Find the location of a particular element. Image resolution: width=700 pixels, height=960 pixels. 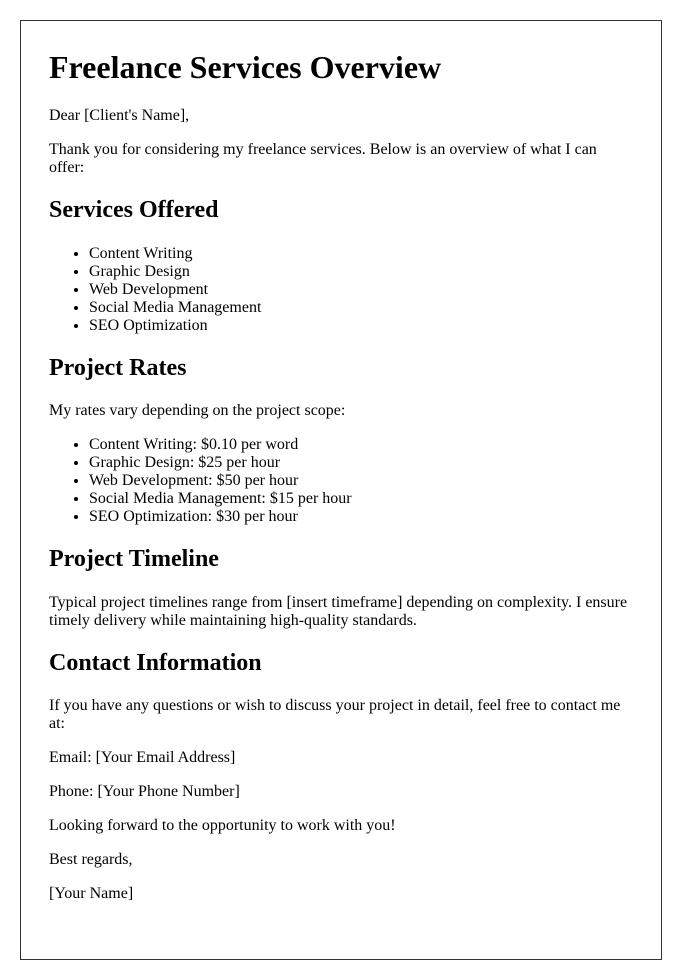

service-item: Graphic Design is located at coordinates (361, 272).